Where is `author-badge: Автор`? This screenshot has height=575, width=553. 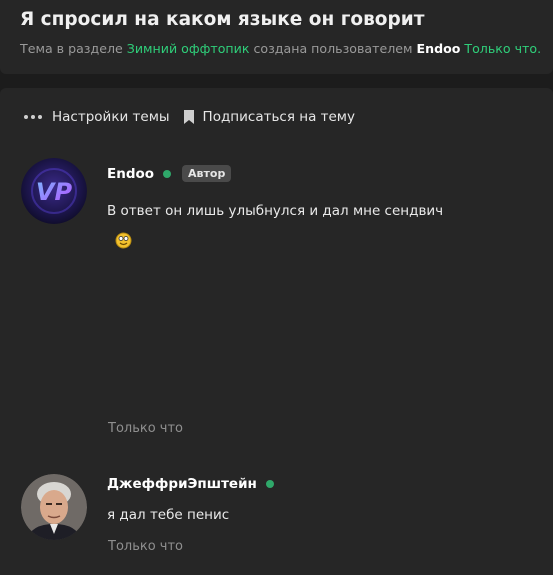
author-badge: Автор is located at coordinates (207, 173).